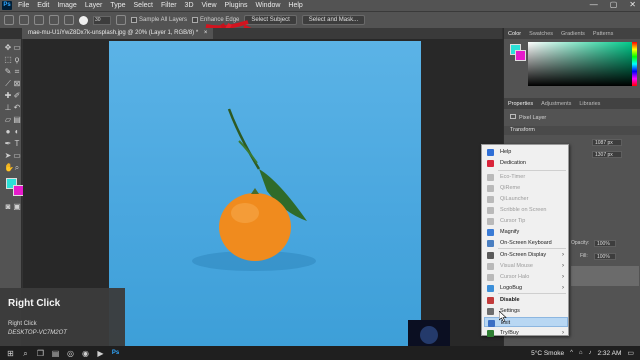 The height and width of the screenshot is (360, 640). Describe the element at coordinates (590, 353) in the screenshot. I see `volume-icon: ♪` at that location.